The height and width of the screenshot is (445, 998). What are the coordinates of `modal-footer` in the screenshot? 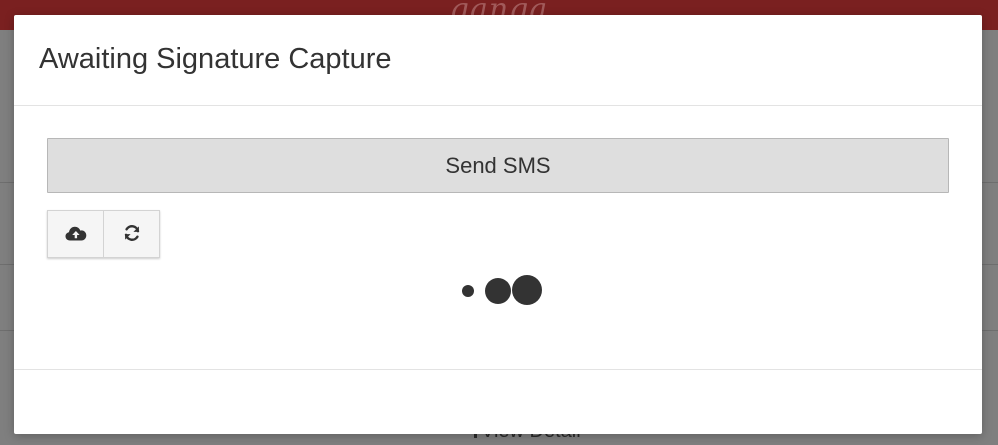 It's located at (498, 402).